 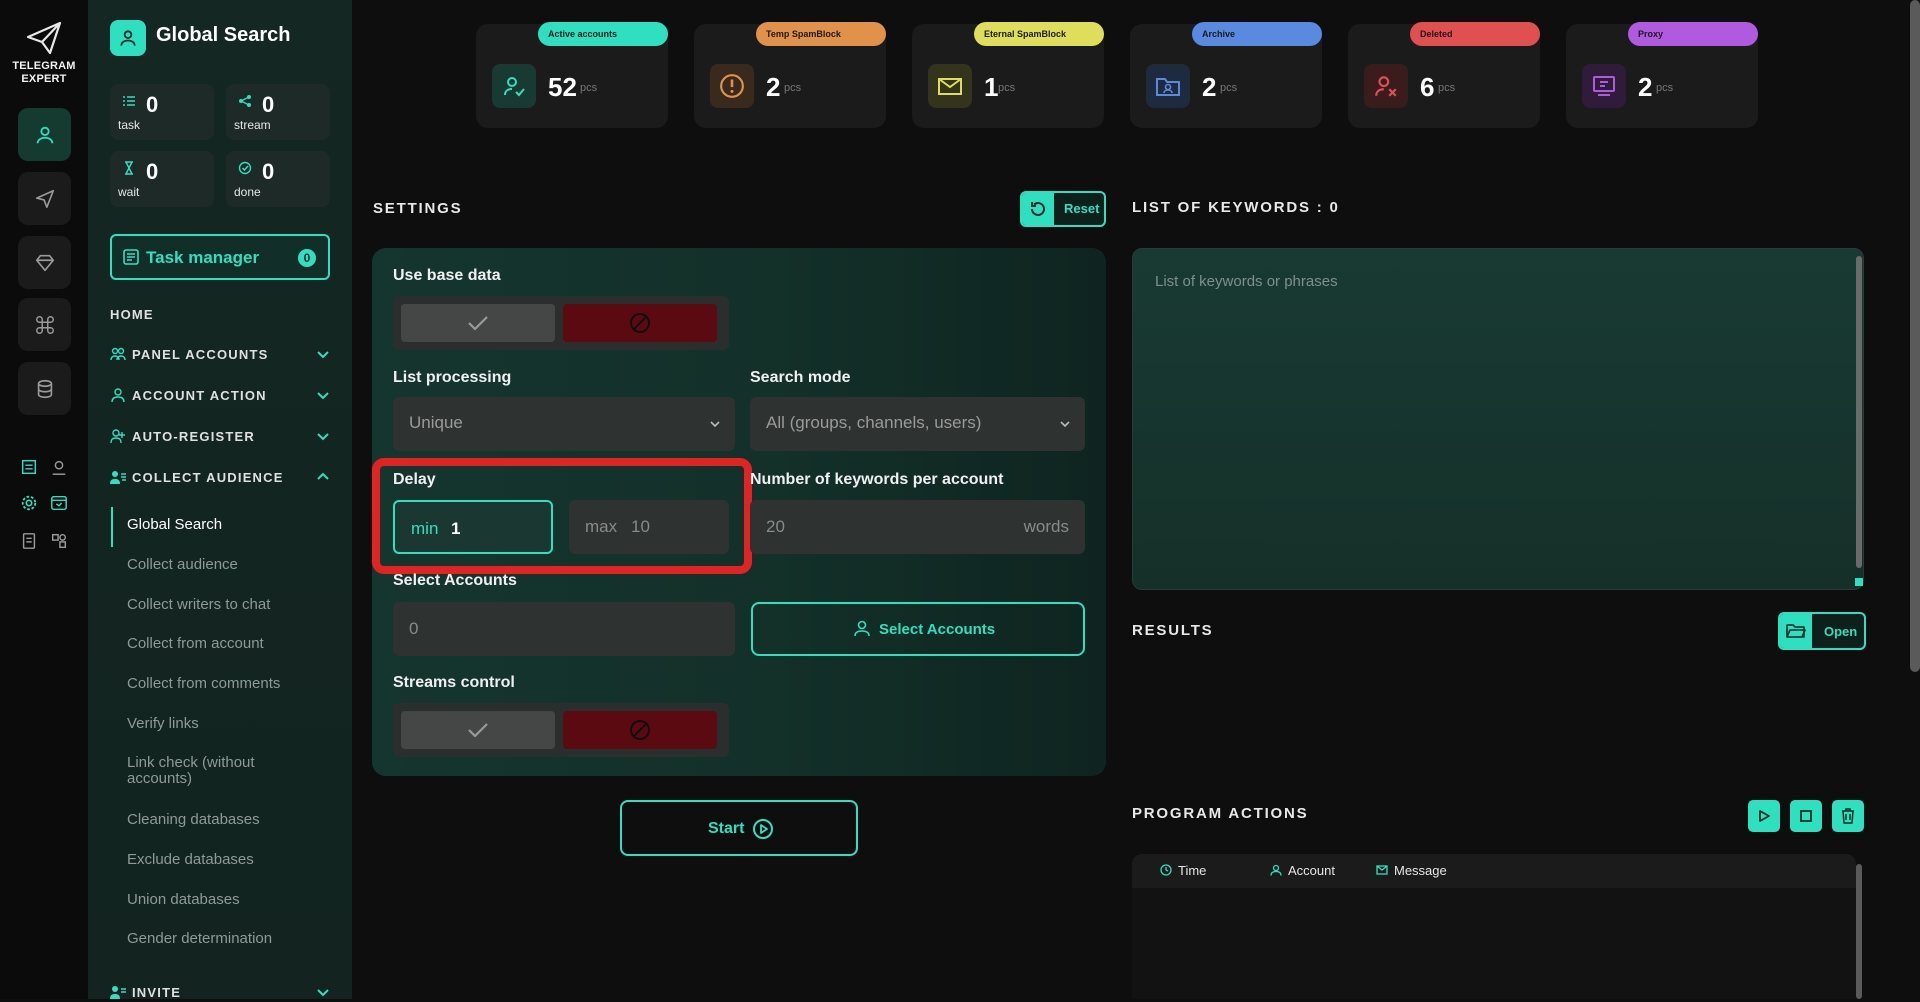 What do you see at coordinates (1498, 419) in the screenshot?
I see `keywords-textarea: List of keywords or phrases` at bounding box center [1498, 419].